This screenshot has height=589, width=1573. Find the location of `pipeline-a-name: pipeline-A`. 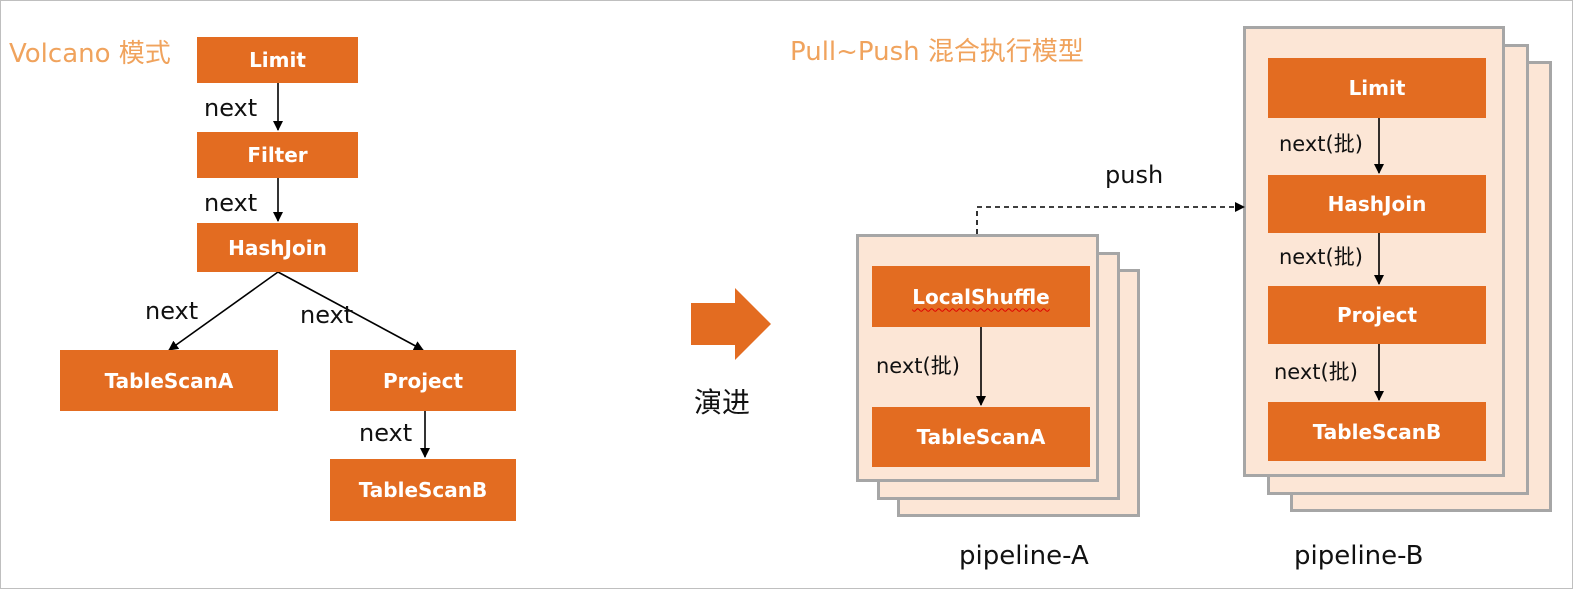

pipeline-a-name: pipeline-A is located at coordinates (1024, 556).